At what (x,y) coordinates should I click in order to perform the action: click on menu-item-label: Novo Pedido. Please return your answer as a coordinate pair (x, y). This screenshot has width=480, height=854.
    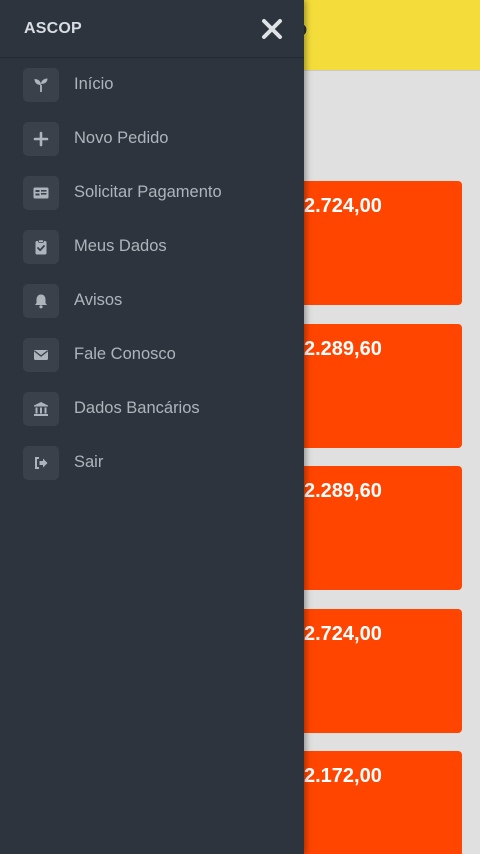
    Looking at the image, I should click on (121, 138).